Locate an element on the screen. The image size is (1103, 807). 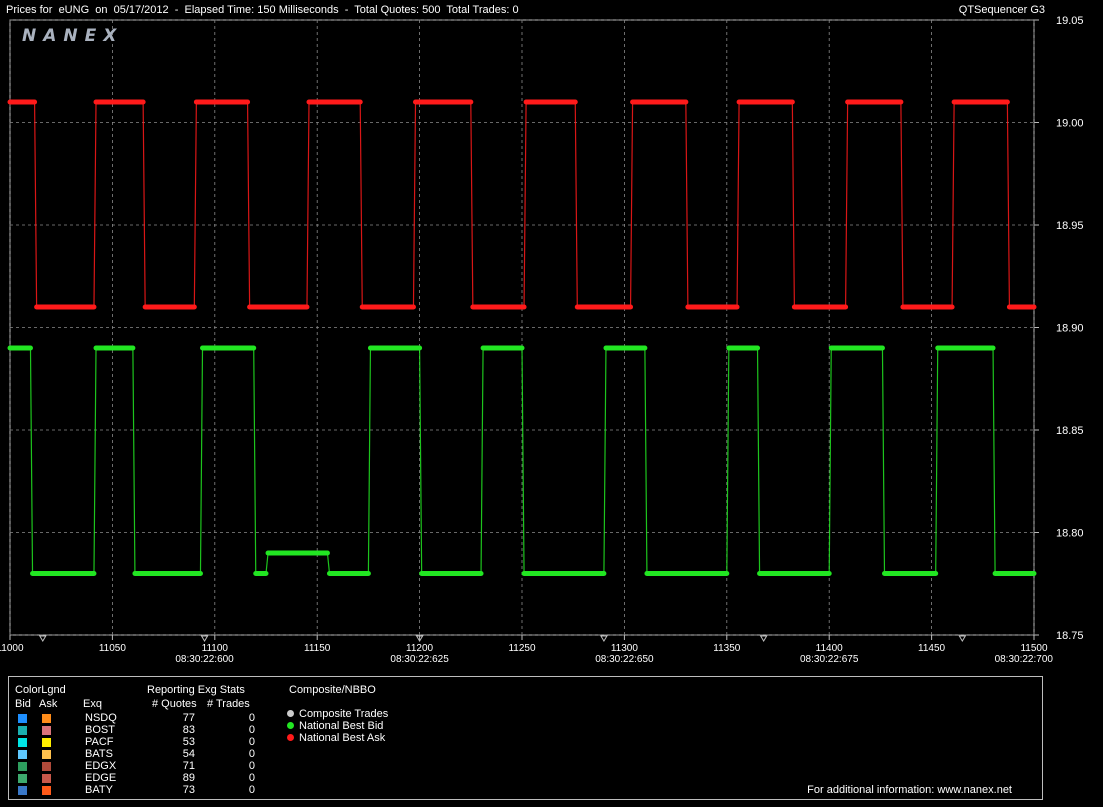
y-tick-label: 19.00 is located at coordinates (1070, 124).